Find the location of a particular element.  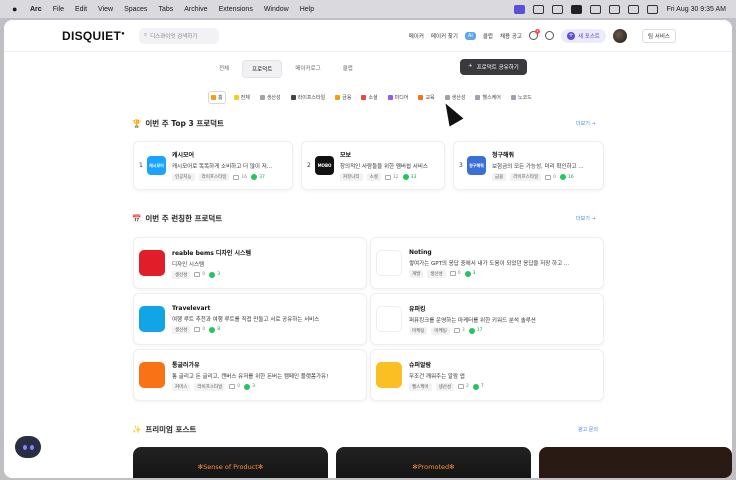

control-center-icon is located at coordinates (653, 9).